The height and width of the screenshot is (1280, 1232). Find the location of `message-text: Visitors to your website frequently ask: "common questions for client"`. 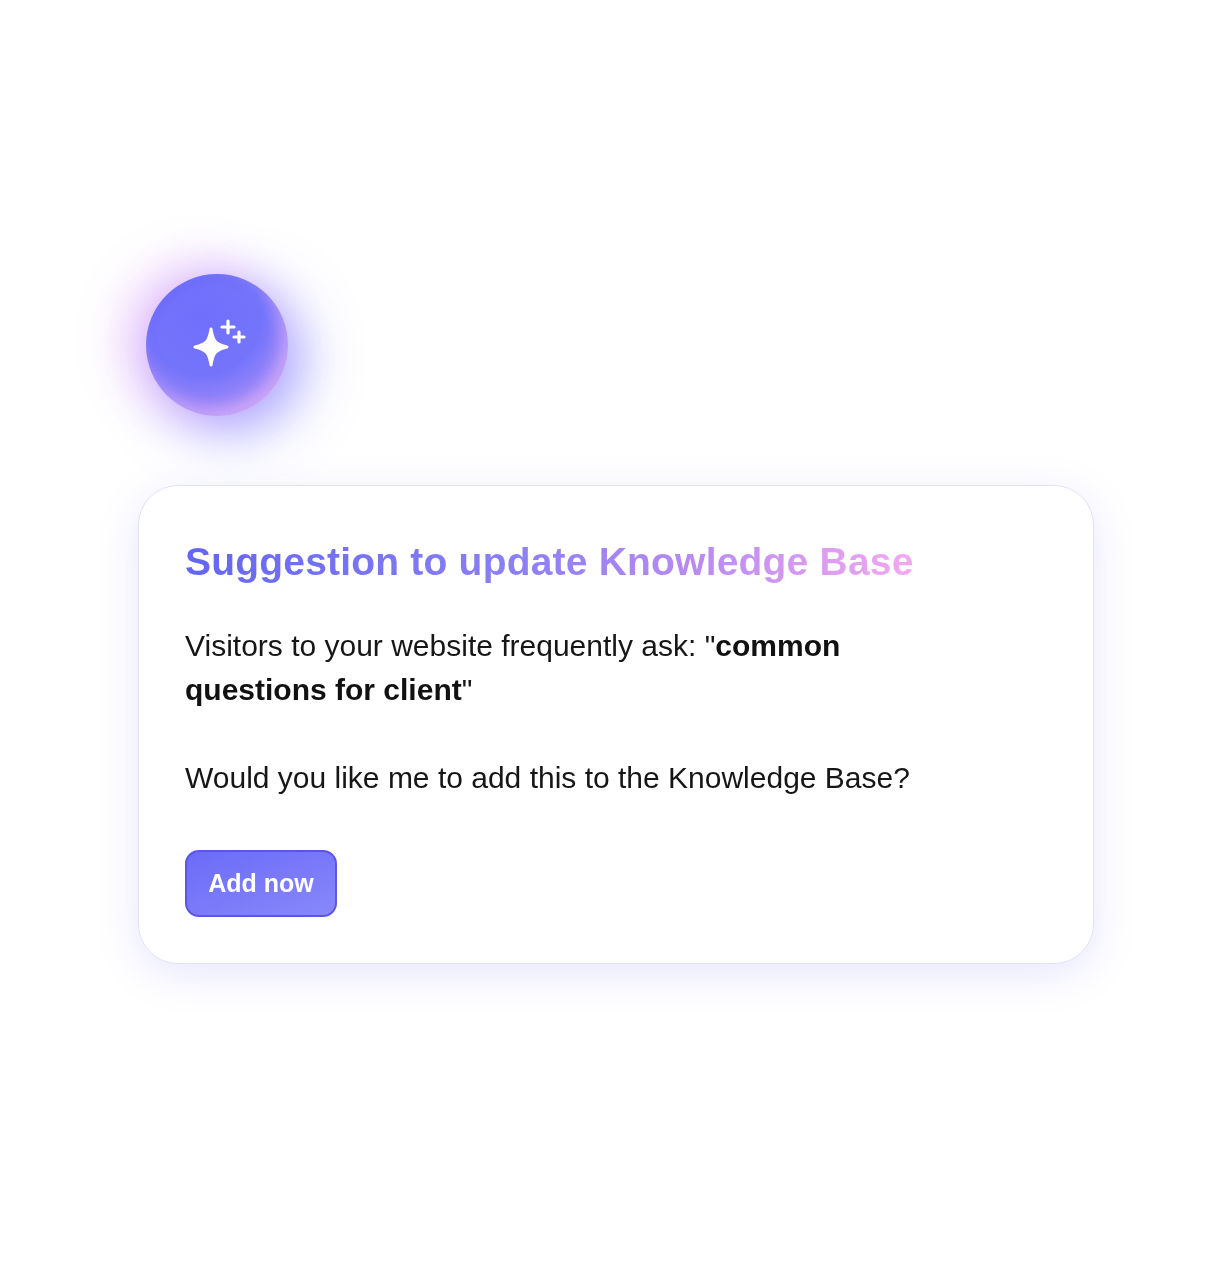

message-text: Visitors to your website frequently ask: "common questions for client" is located at coordinates (513, 668).